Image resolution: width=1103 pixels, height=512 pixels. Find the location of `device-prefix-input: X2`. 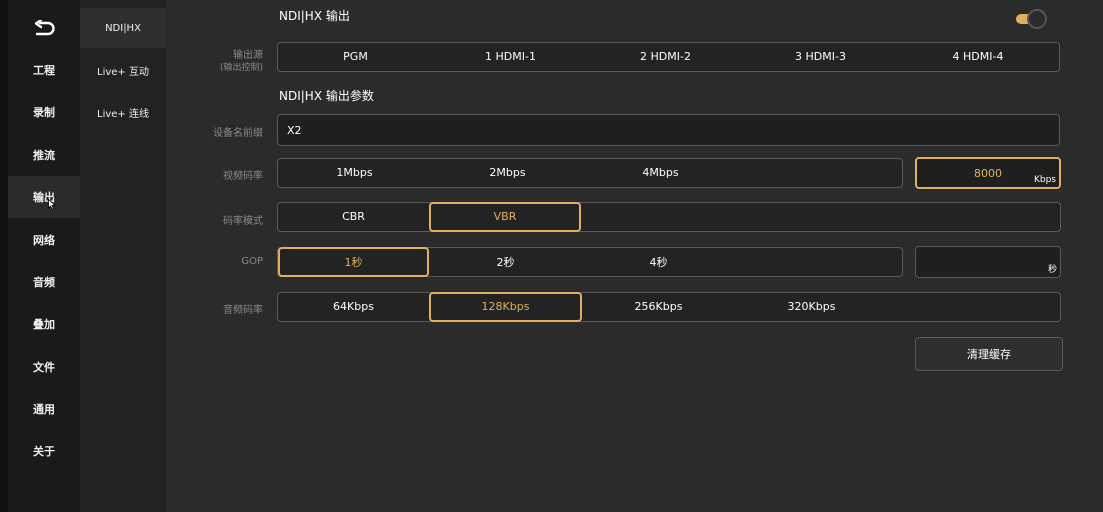

device-prefix-input: X2 is located at coordinates (668, 130).